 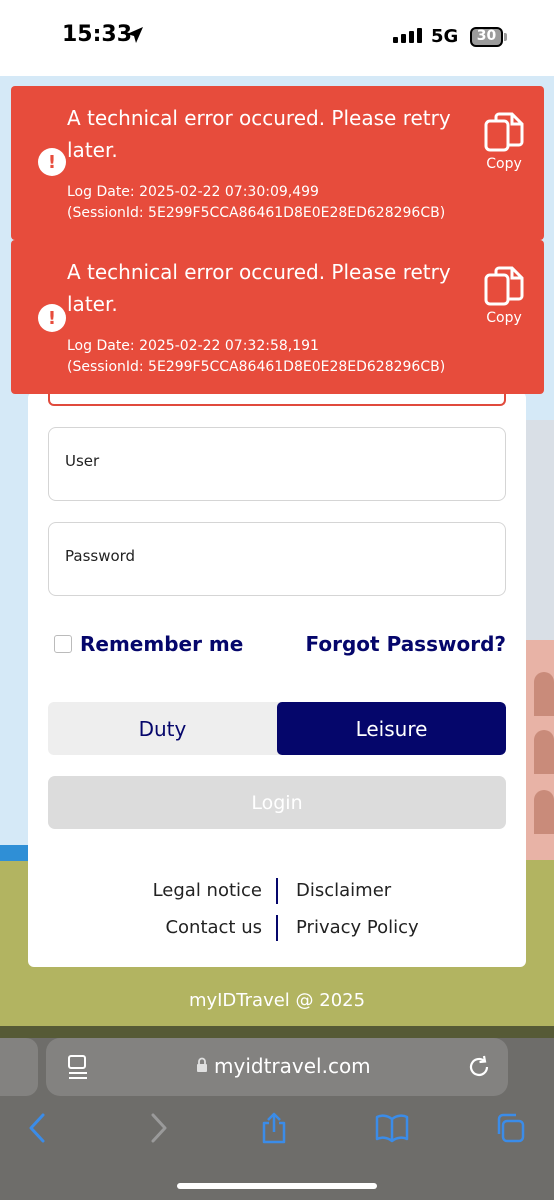 I want to click on reload-icon, so click(x=479, y=1069).